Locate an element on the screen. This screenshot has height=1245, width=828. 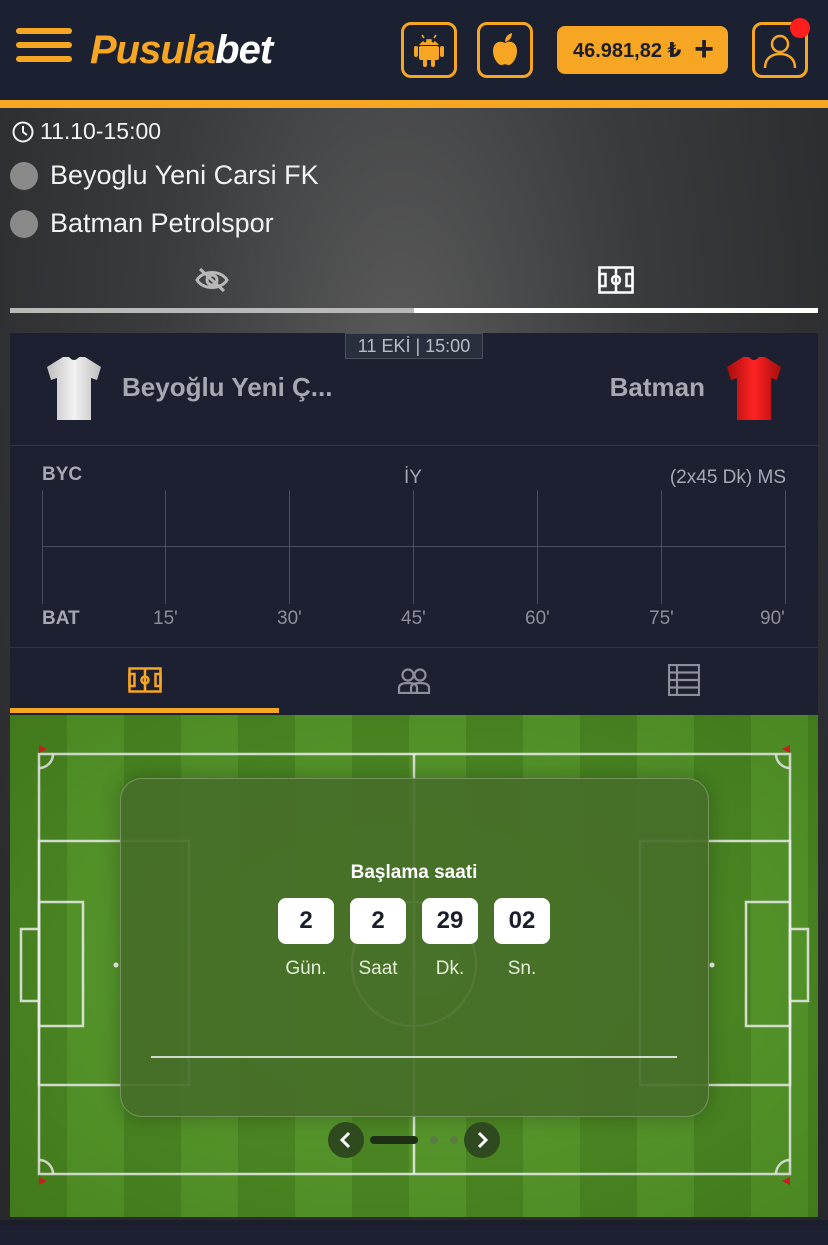
countdown-progress is located at coordinates (414, 1057).